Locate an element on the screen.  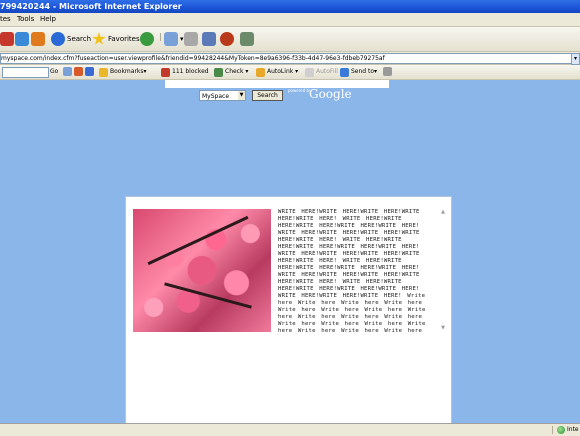
edit-button is located at coordinates (209, 39).